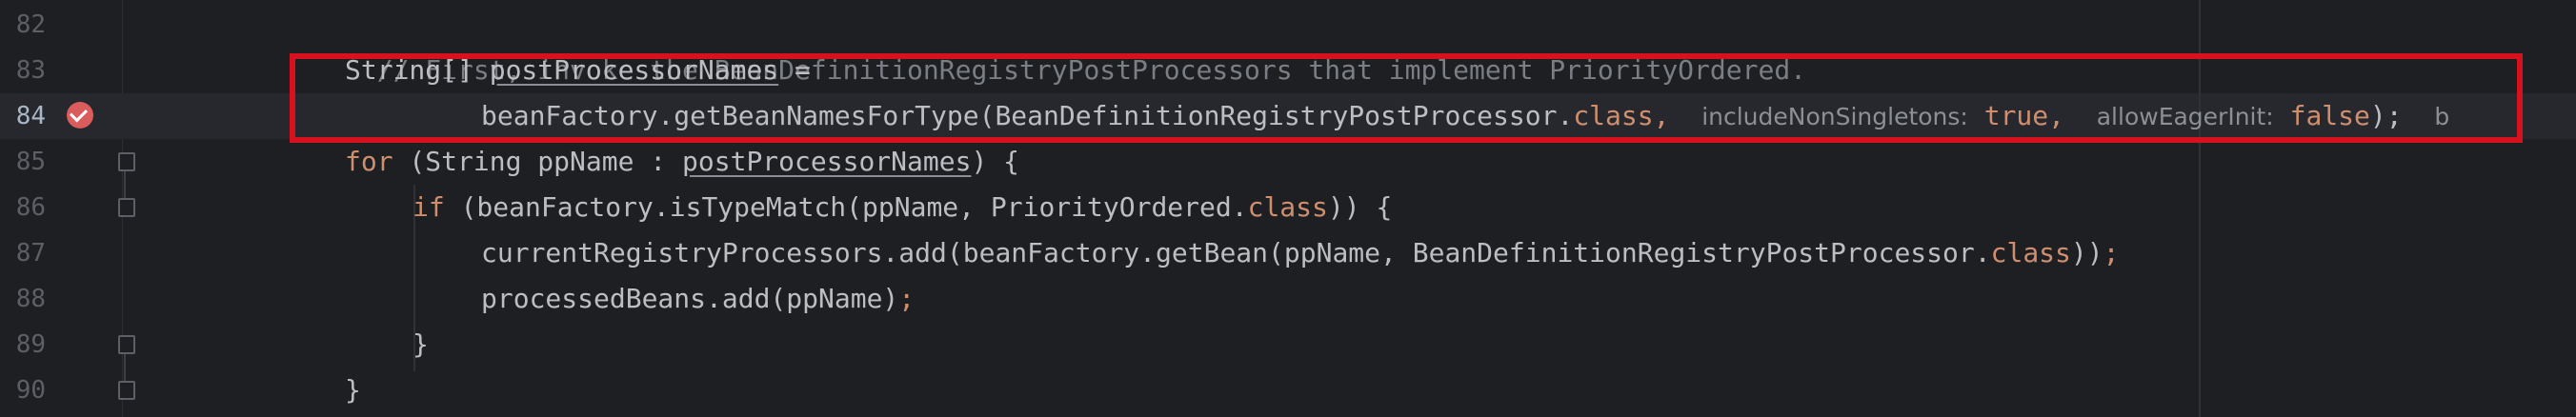  What do you see at coordinates (23, 25) in the screenshot?
I see `line-number: 82` at bounding box center [23, 25].